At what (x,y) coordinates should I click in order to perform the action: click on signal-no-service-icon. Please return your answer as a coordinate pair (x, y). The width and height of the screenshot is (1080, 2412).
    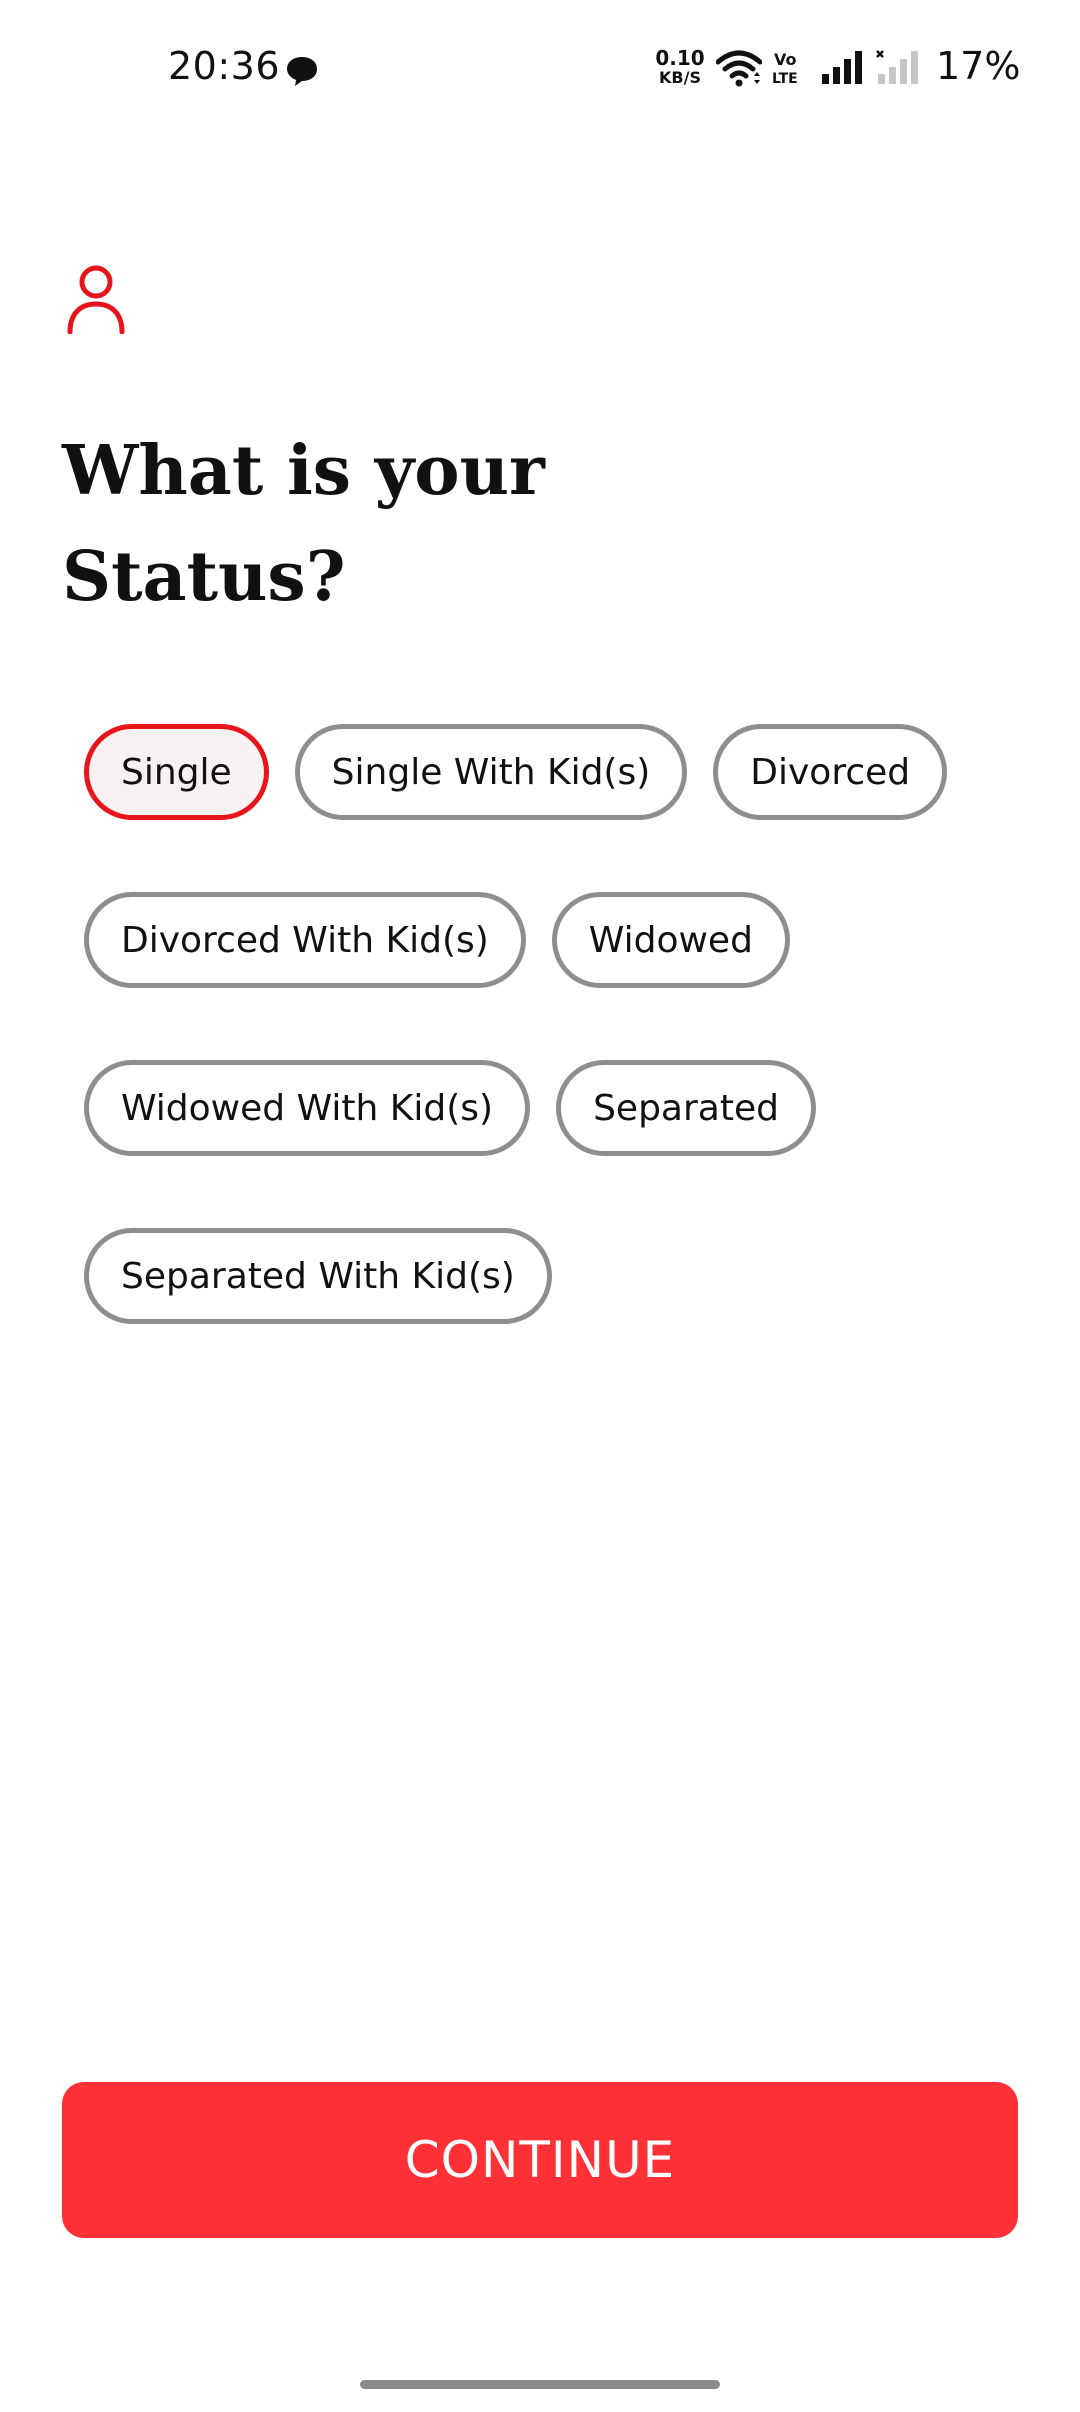
    Looking at the image, I should click on (897, 67).